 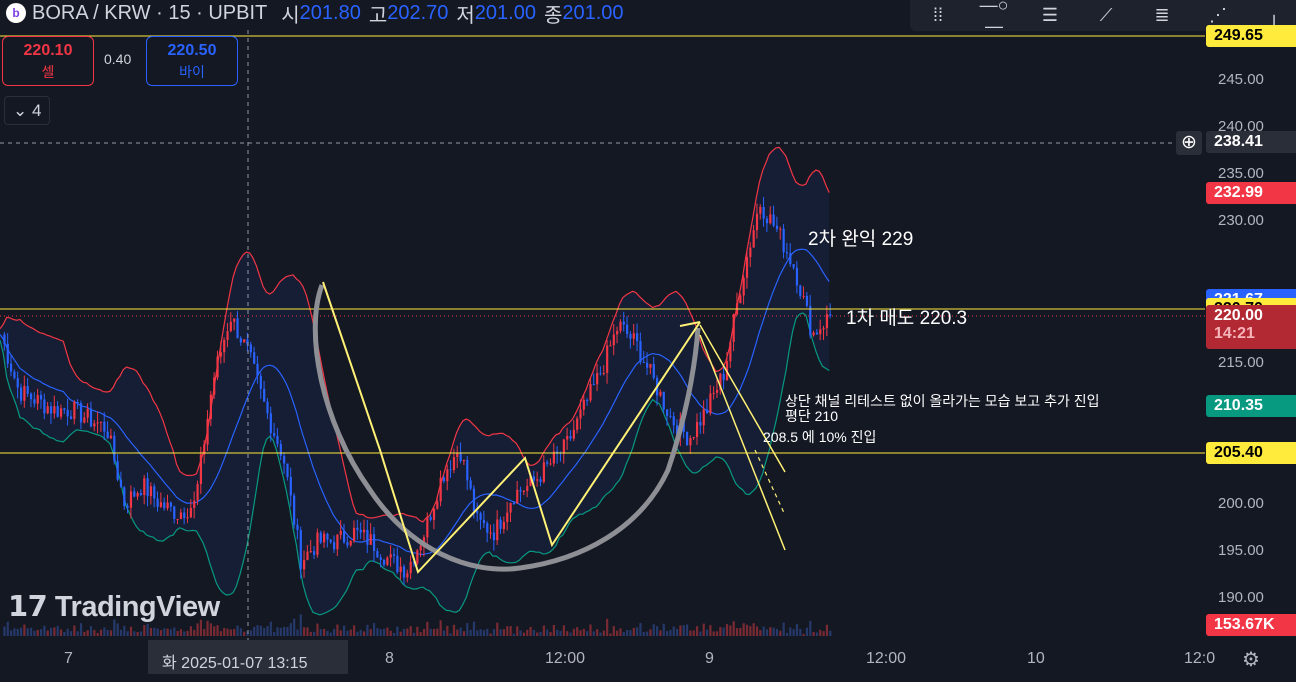 What do you see at coordinates (1162, 15) in the screenshot?
I see `fib-tool-icon: ≣` at bounding box center [1162, 15].